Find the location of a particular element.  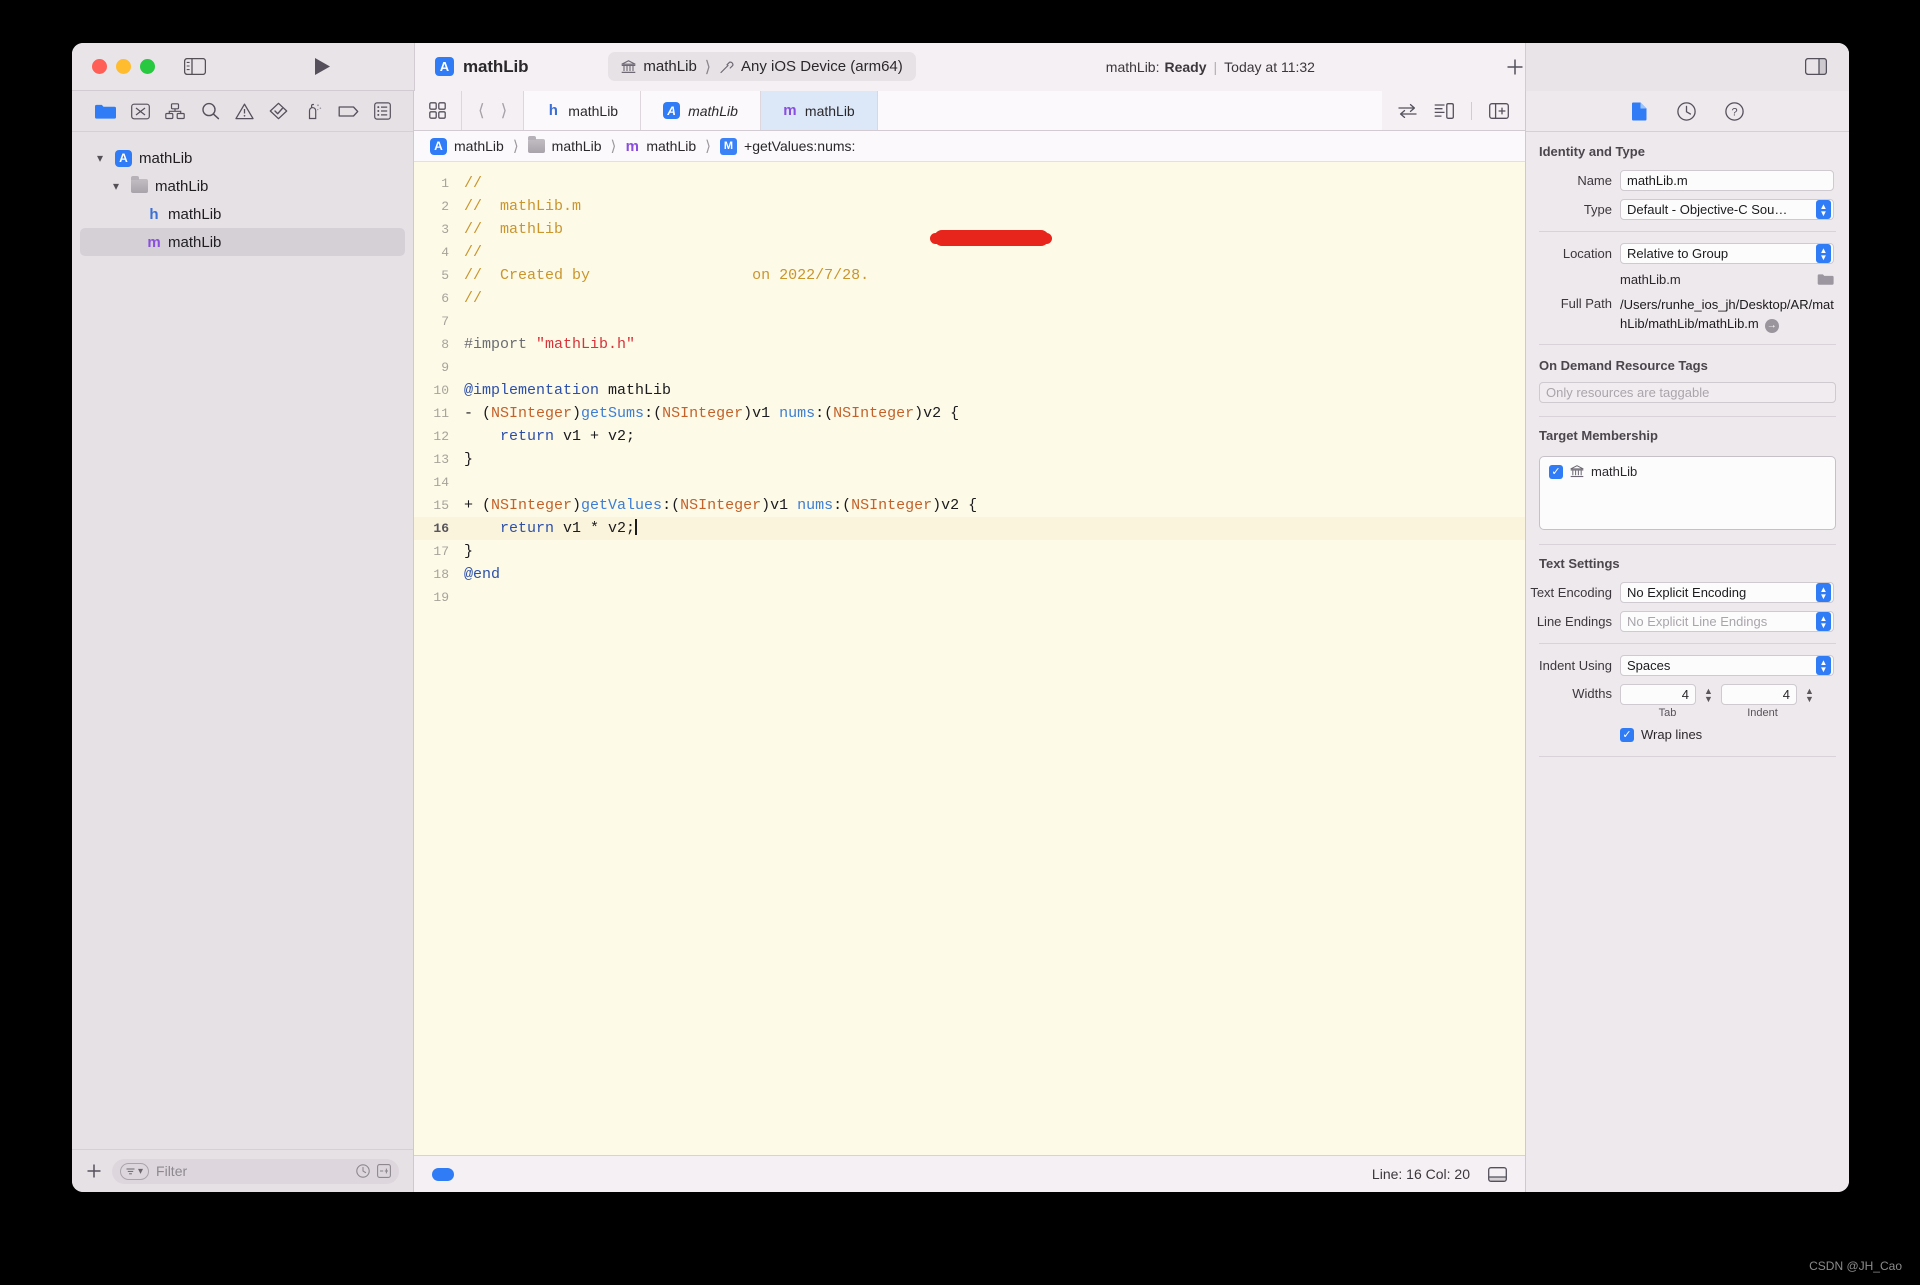

location-label: Location is located at coordinates (1587, 253).